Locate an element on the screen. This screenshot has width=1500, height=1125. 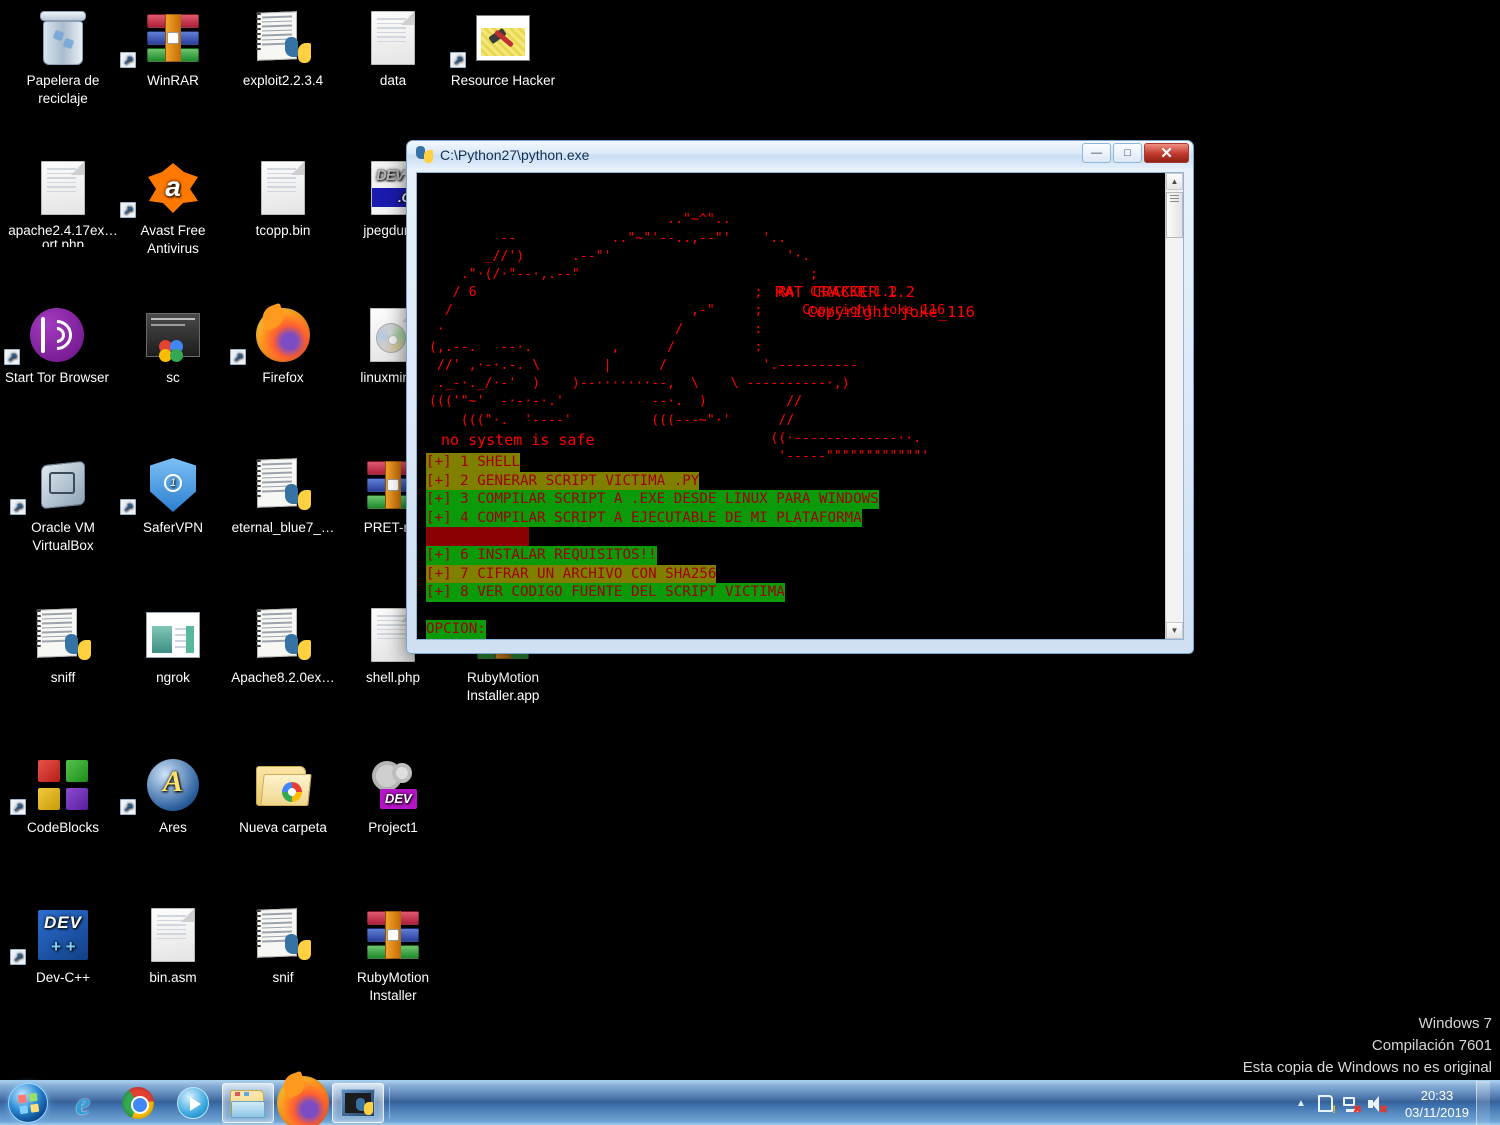
desktop-icon-nueva-carpeta: Nueva carpeta is located at coordinates (283, 796).